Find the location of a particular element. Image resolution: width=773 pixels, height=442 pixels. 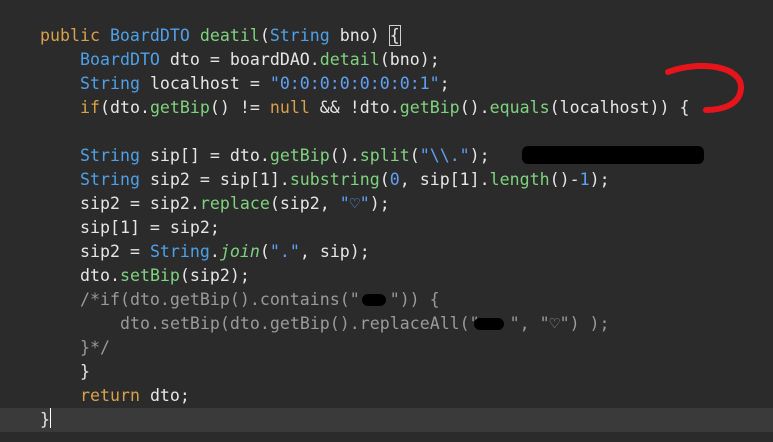

text-cursor is located at coordinates (50, 418).